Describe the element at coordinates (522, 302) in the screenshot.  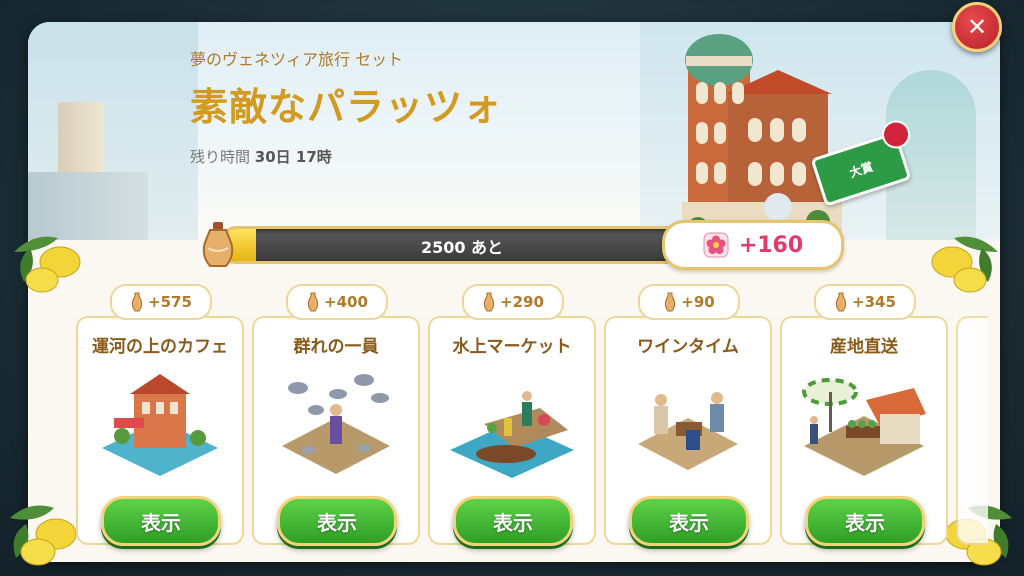
I see `points-value: +290` at that location.